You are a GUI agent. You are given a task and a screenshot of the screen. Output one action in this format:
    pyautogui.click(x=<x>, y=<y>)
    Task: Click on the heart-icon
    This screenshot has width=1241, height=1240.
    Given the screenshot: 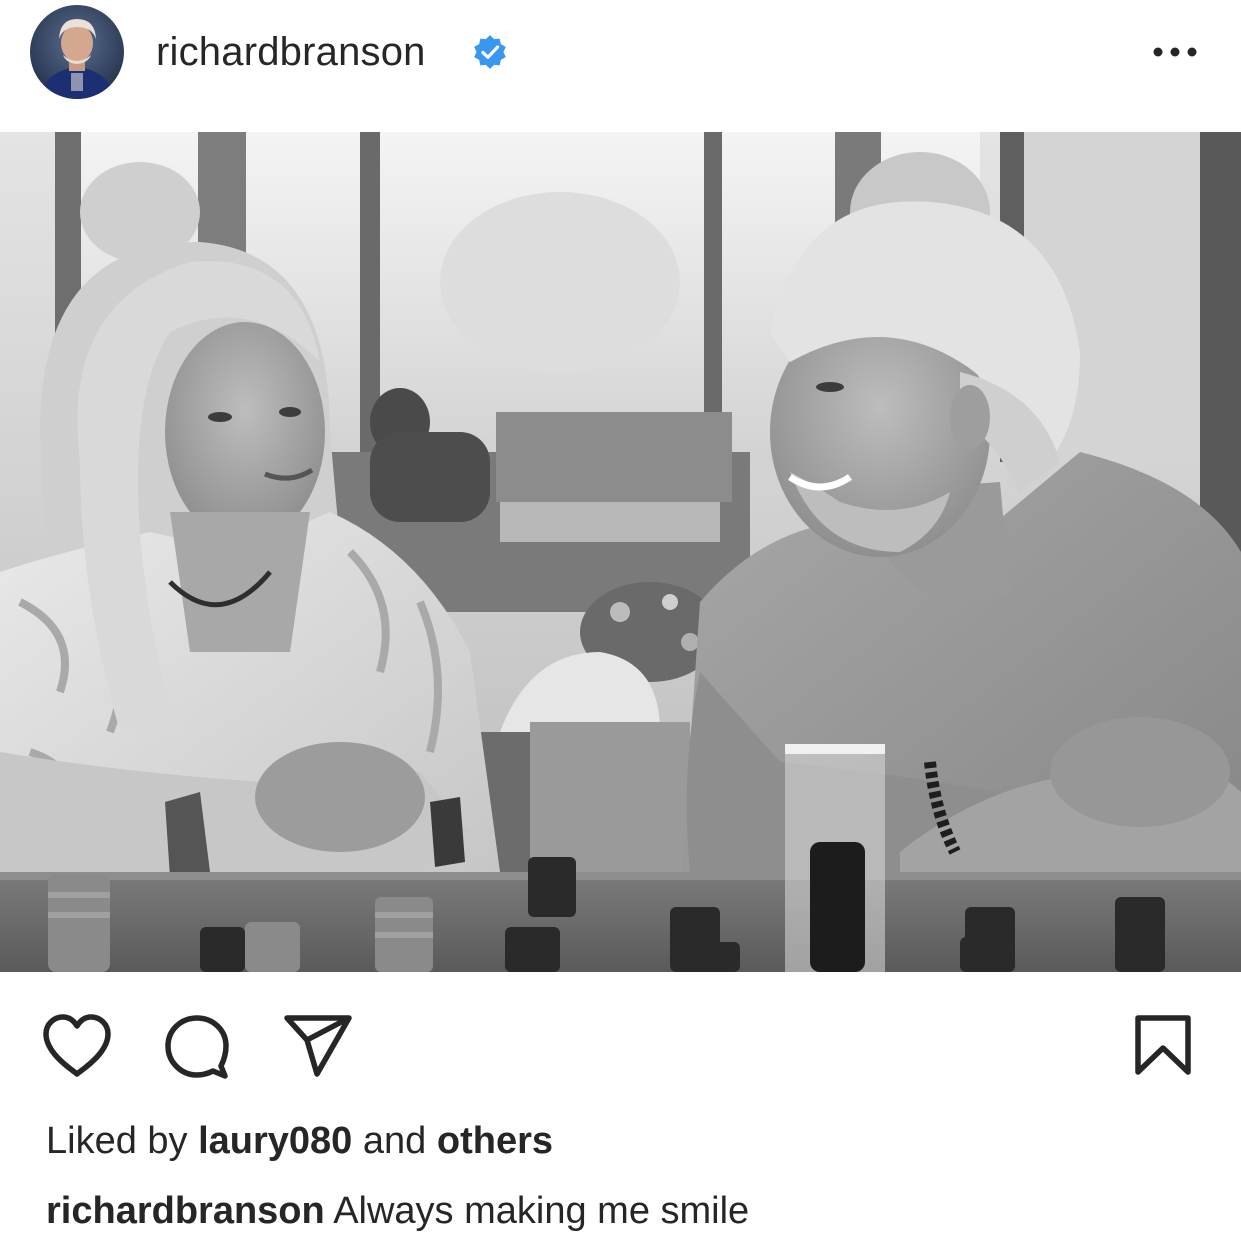 What is the action you would take?
    pyautogui.click(x=77, y=1046)
    